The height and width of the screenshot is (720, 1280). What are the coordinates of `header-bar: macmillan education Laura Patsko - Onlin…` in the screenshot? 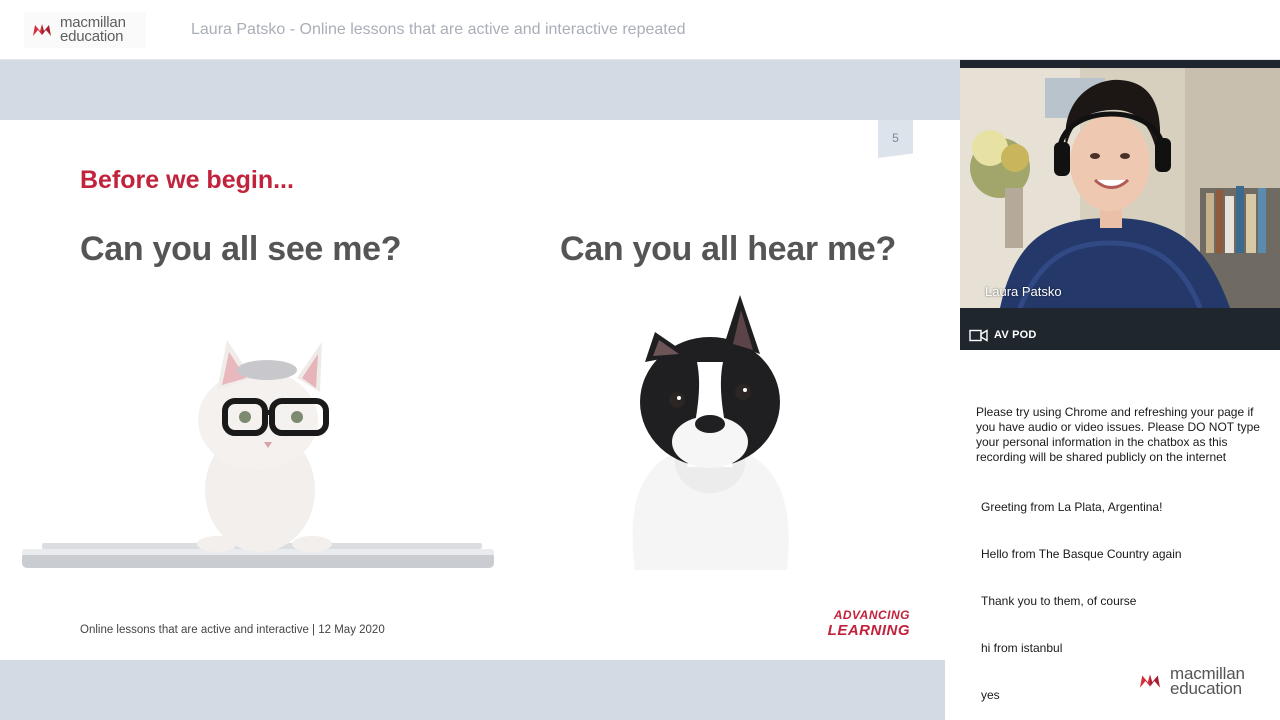 It's located at (640, 30).